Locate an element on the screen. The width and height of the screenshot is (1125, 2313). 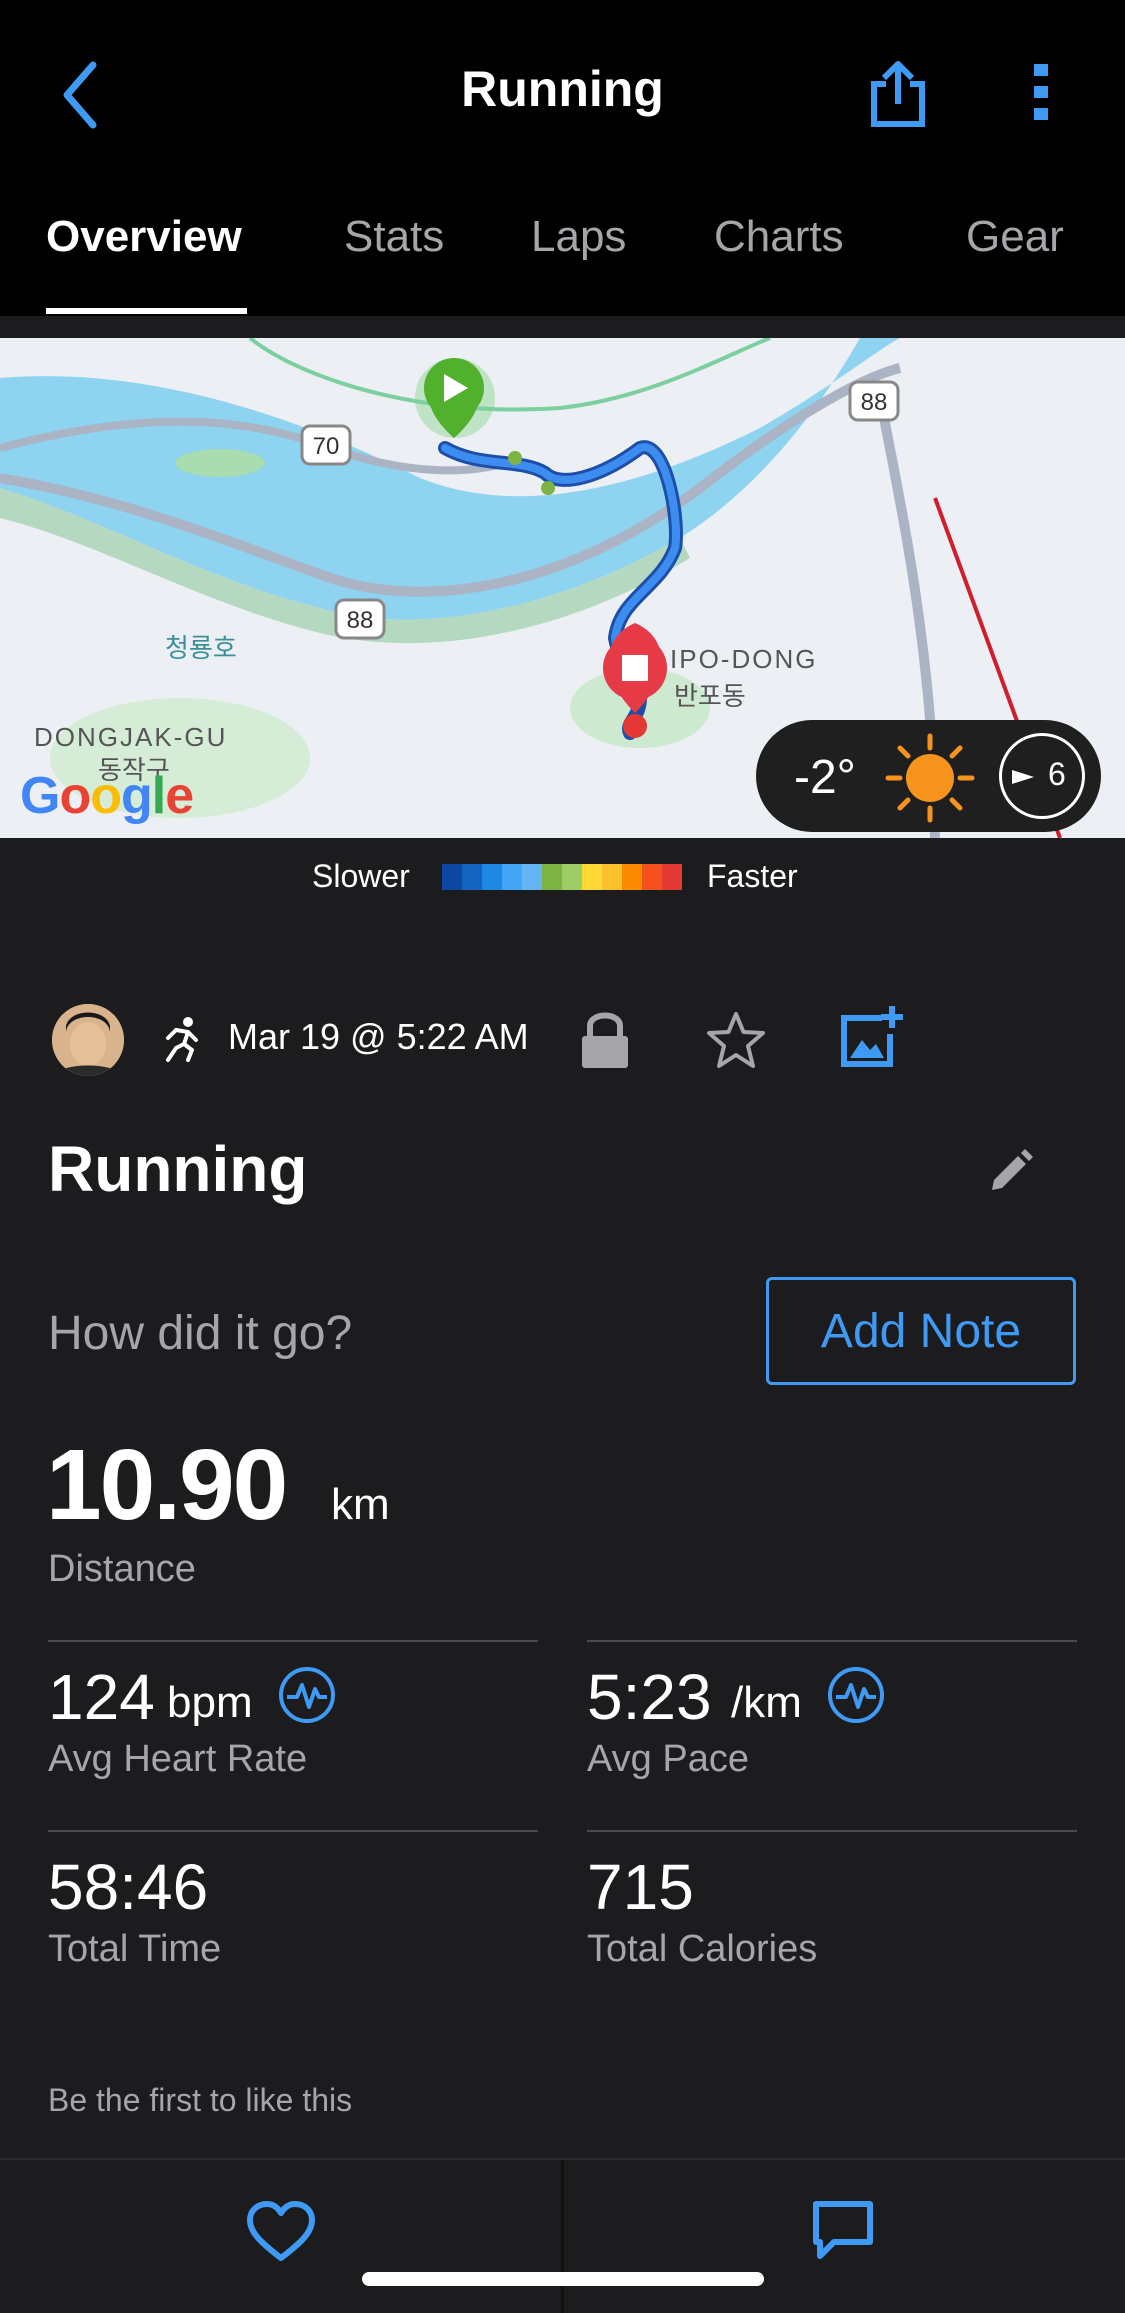
tab-charts: Charts is located at coordinates (779, 237).